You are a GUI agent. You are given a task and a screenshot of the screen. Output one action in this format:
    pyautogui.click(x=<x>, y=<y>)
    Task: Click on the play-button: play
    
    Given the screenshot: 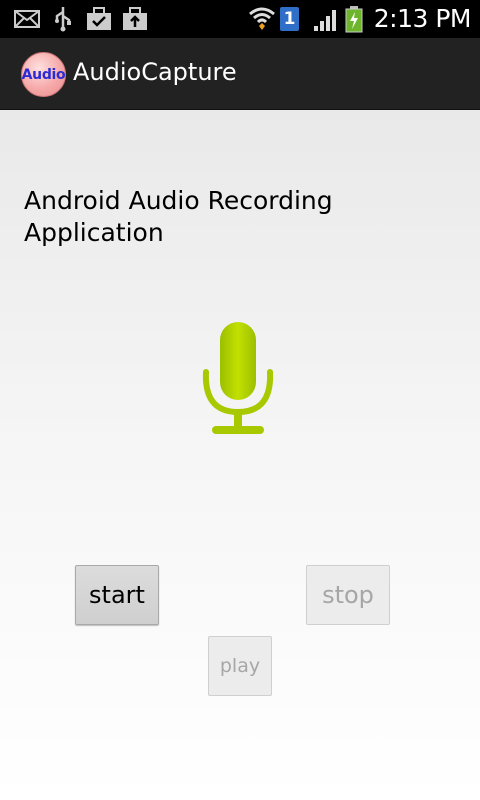 What is the action you would take?
    pyautogui.click(x=240, y=666)
    